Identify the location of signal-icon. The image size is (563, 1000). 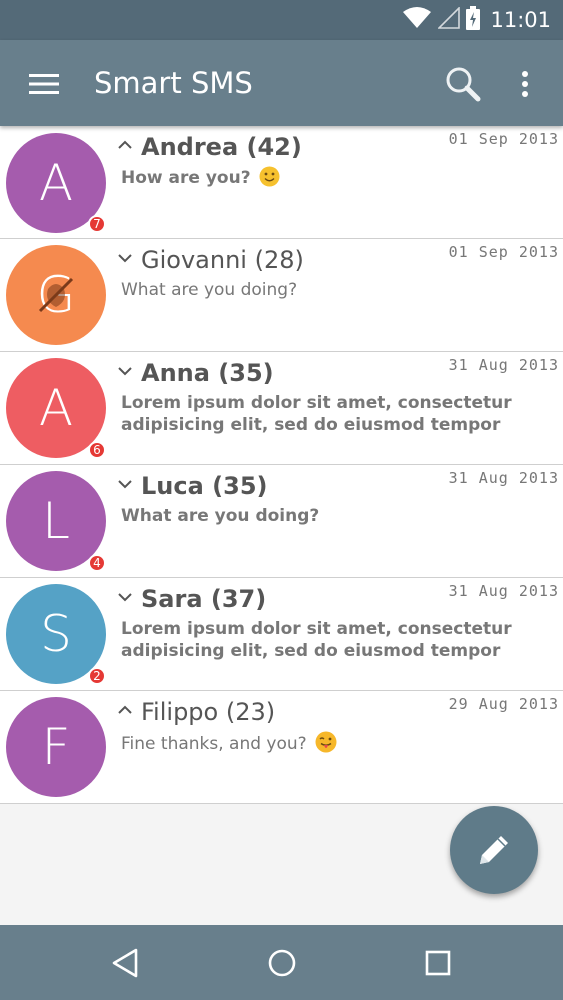
(449, 19).